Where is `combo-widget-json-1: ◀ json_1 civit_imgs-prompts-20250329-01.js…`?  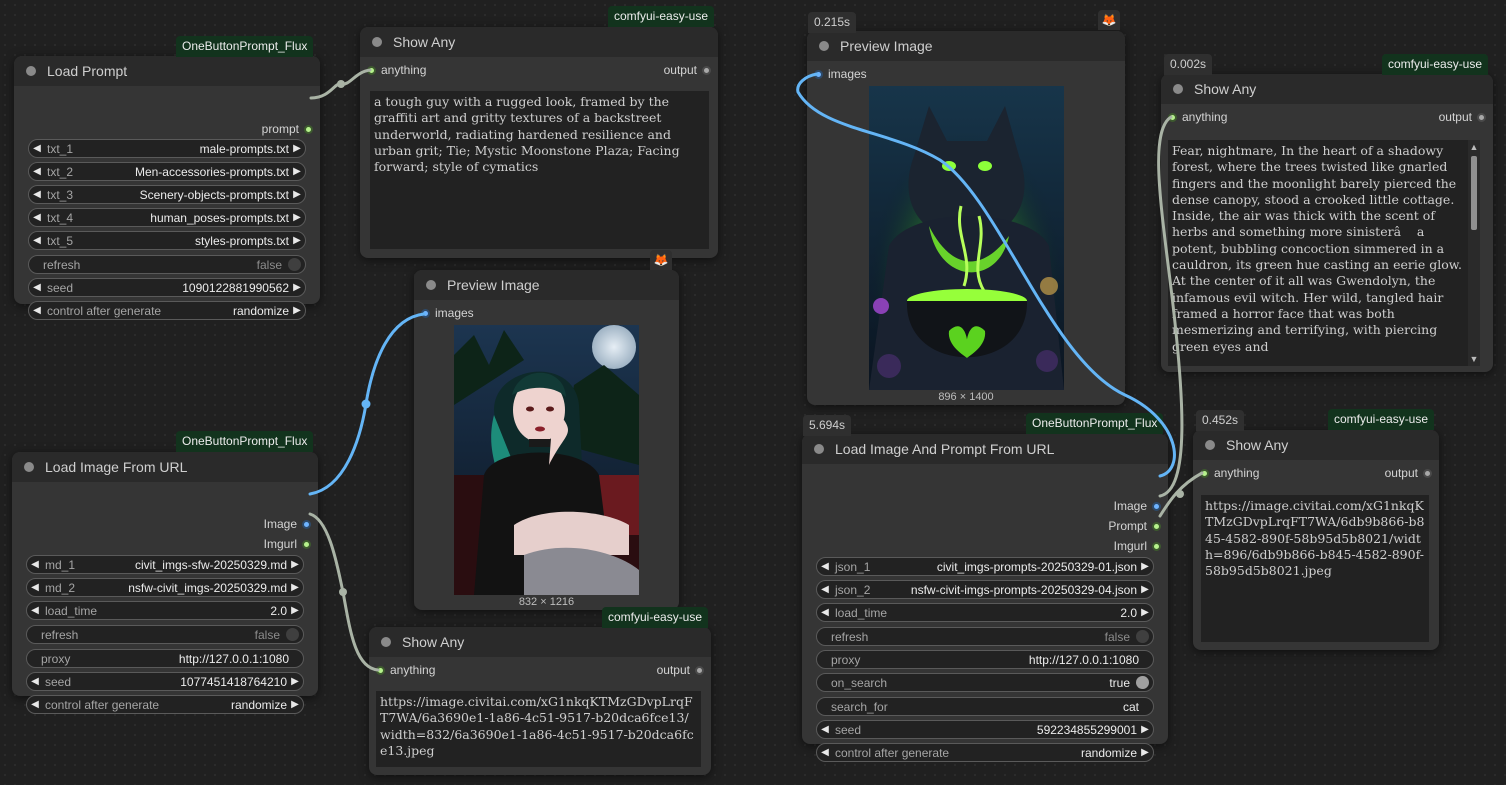 combo-widget-json-1: ◀ json_1 civit_imgs-prompts-20250329-01.js… is located at coordinates (985, 566).